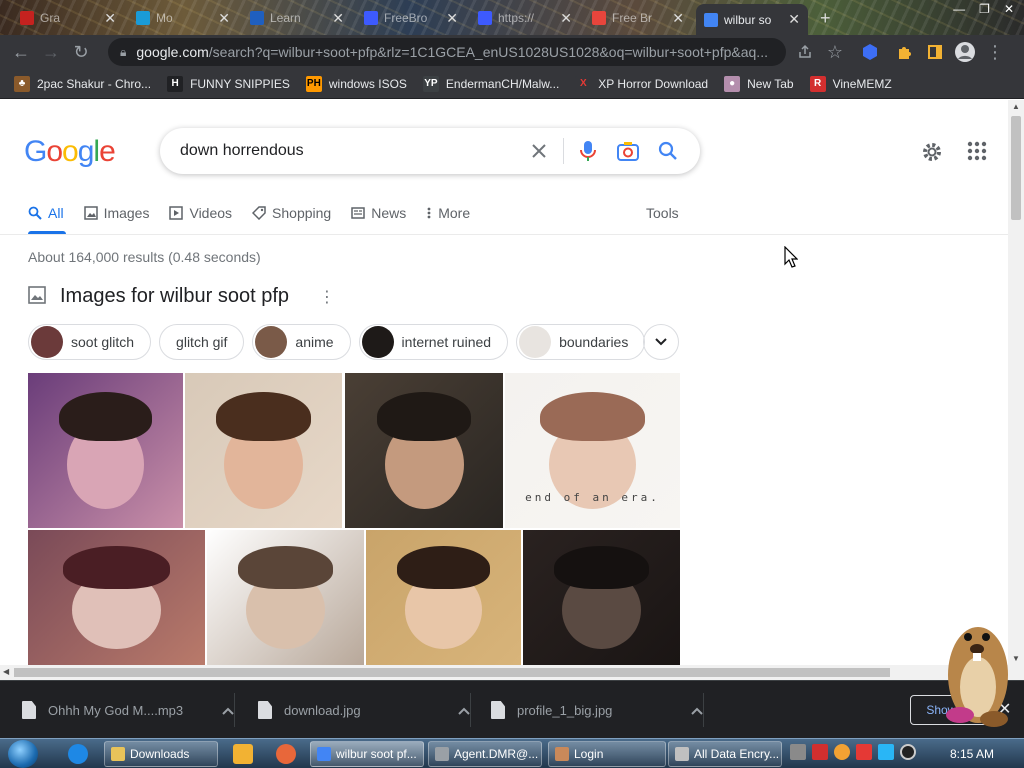  I want to click on tab-favicon-icon, so click(257, 18).